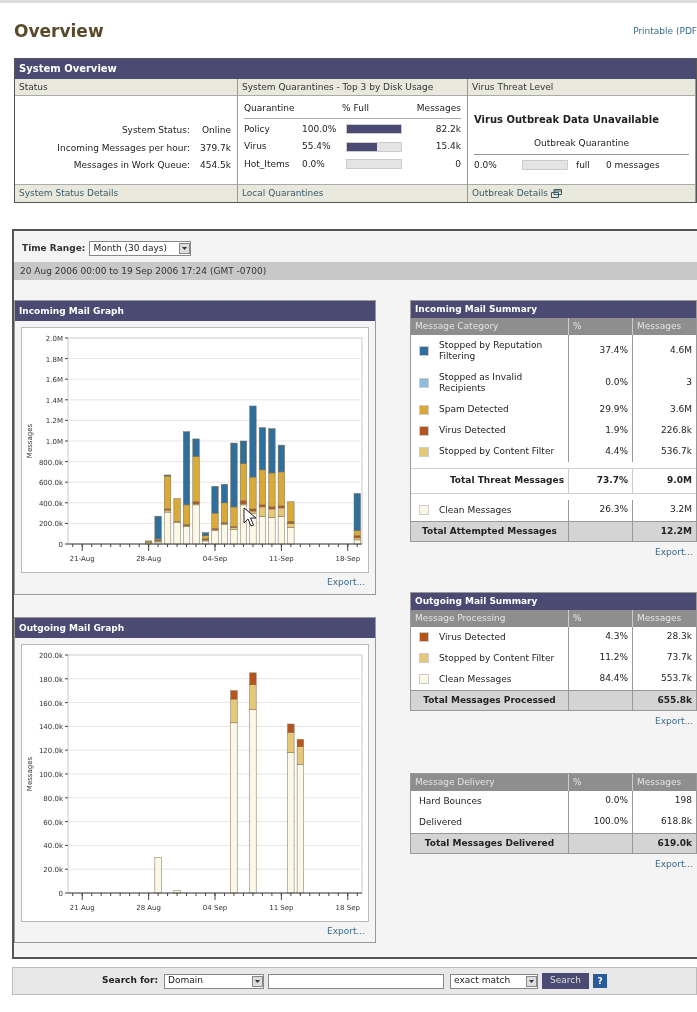 The width and height of the screenshot is (697, 1012). What do you see at coordinates (155, 130) in the screenshot?
I see `status-label: System Status:` at bounding box center [155, 130].